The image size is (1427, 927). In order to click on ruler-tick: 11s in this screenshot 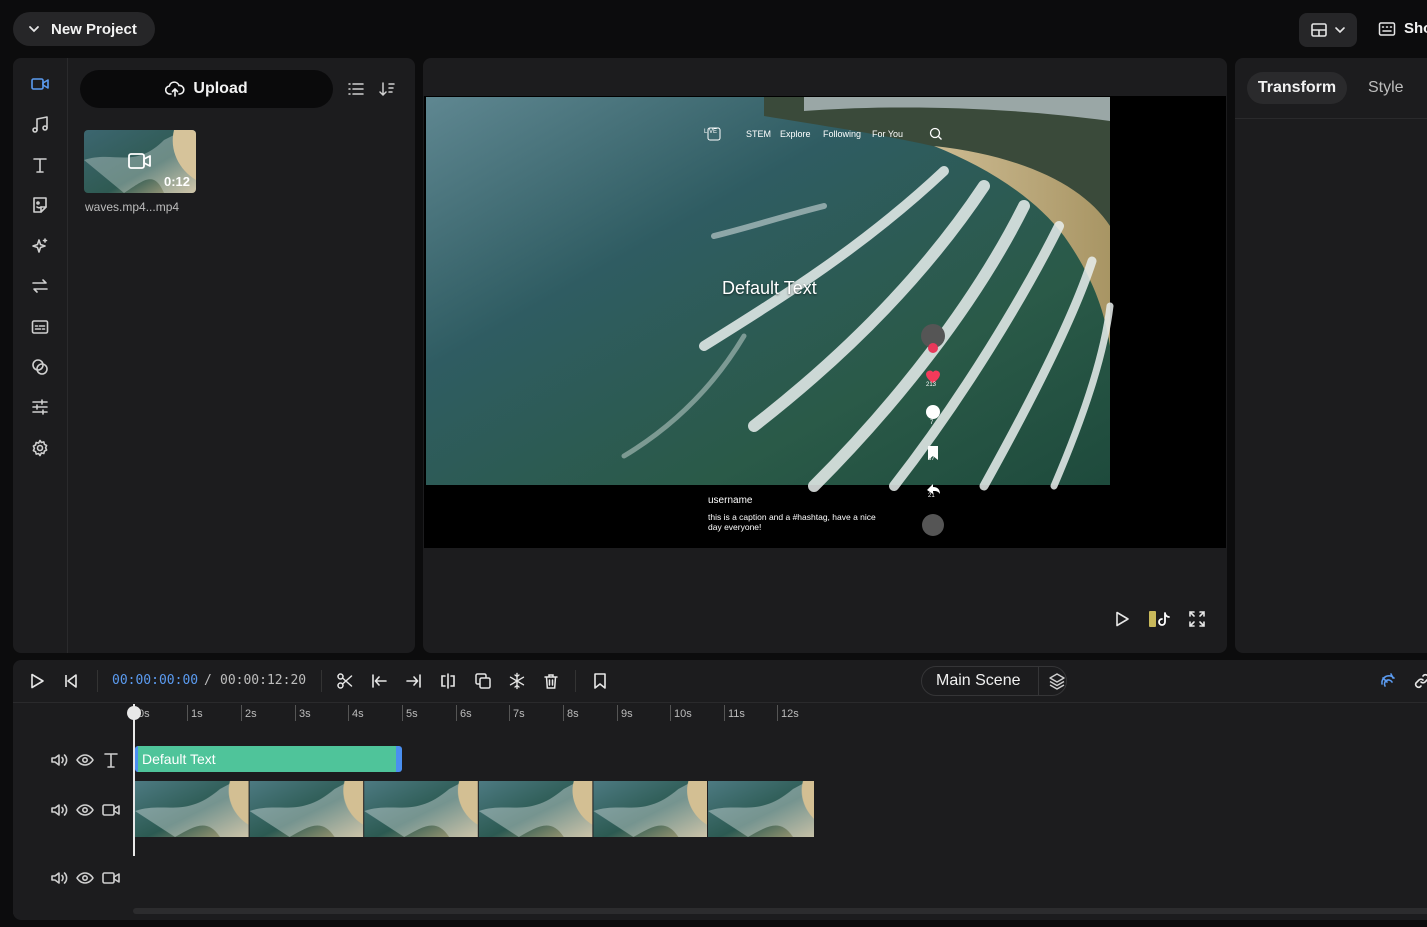, I will do `click(734, 713)`.